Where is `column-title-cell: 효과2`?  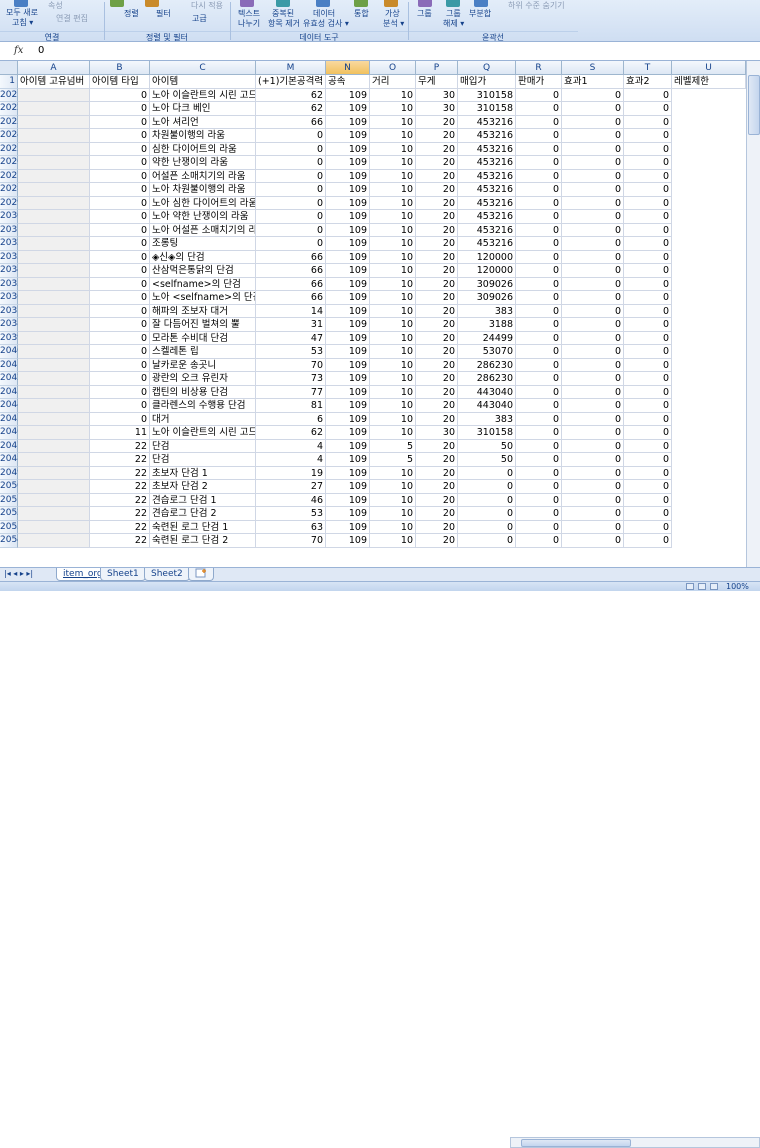 column-title-cell: 효과2 is located at coordinates (648, 82).